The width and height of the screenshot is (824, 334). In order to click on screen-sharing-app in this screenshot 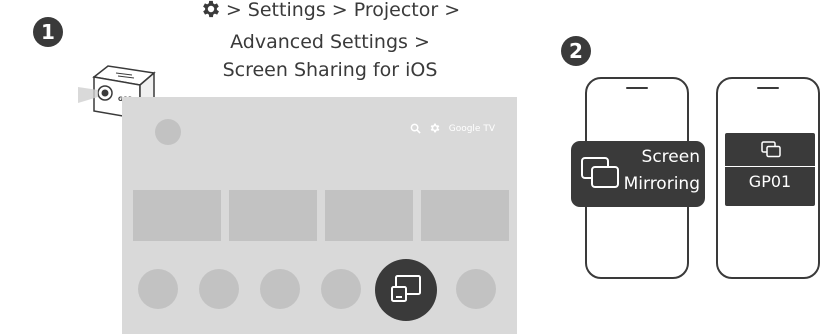, I will do `click(406, 290)`.